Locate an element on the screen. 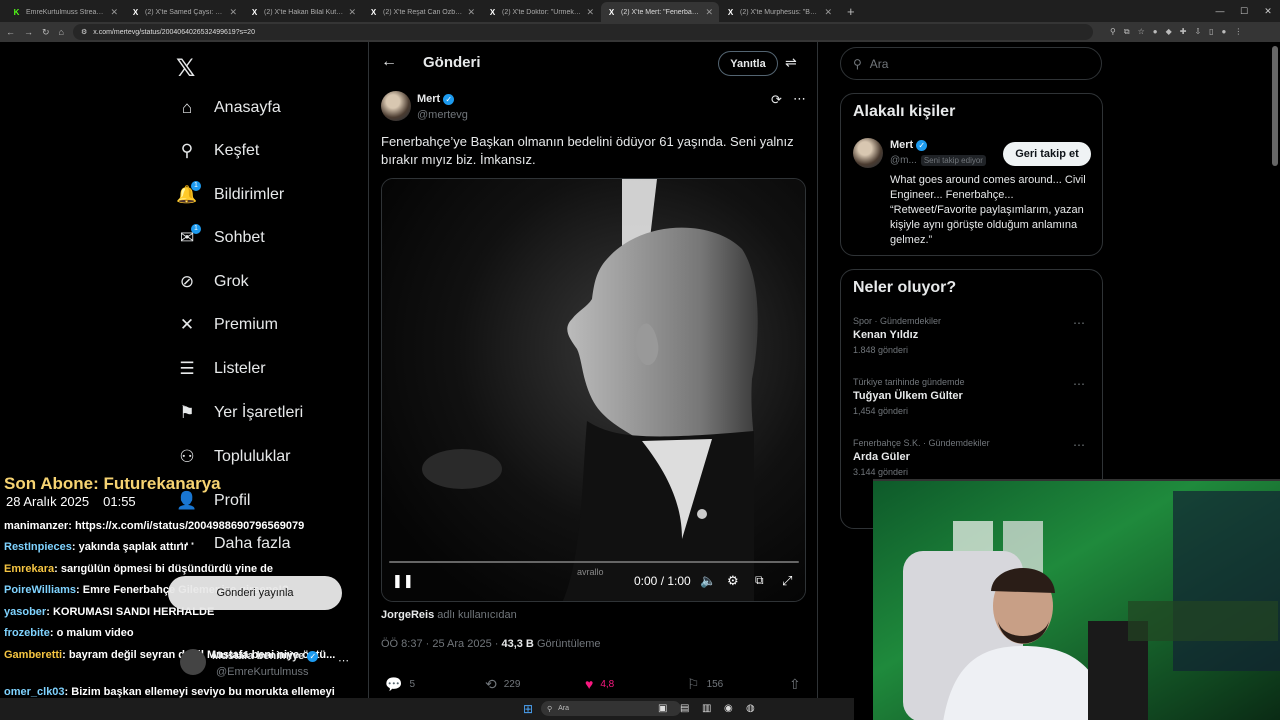 Image resolution: width=1280 pixels, height=720 pixels. bookmark-action: ⚐ 156 is located at coordinates (705, 684).